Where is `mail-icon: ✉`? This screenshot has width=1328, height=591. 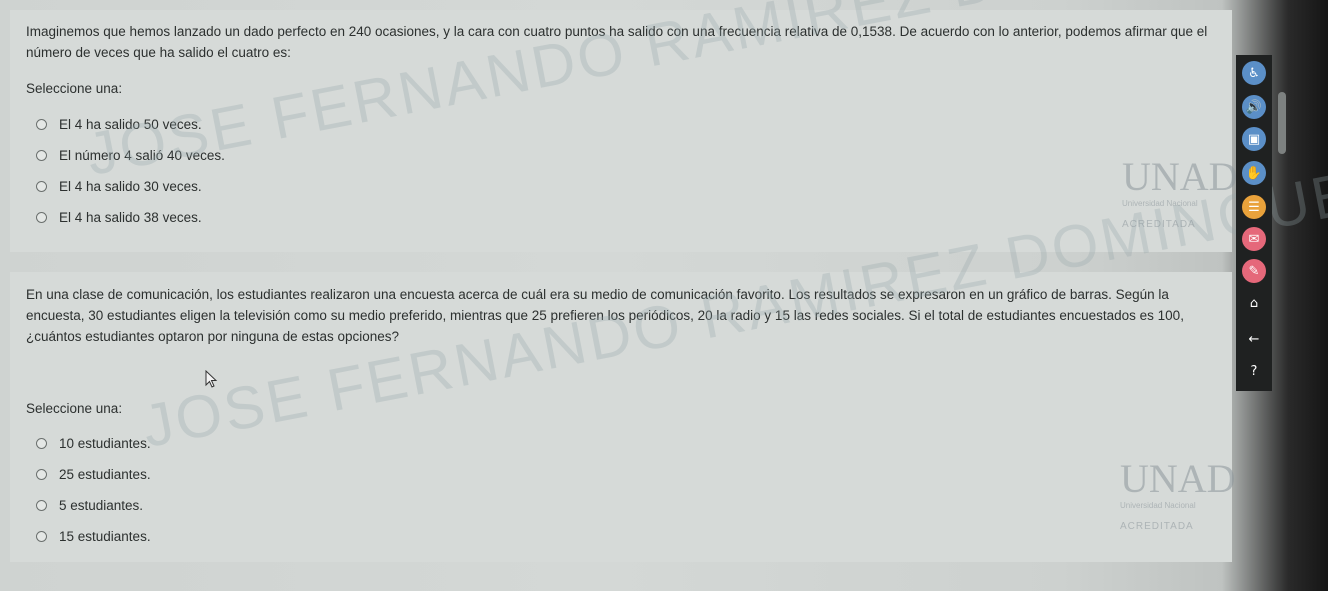
mail-icon: ✉ is located at coordinates (1254, 239).